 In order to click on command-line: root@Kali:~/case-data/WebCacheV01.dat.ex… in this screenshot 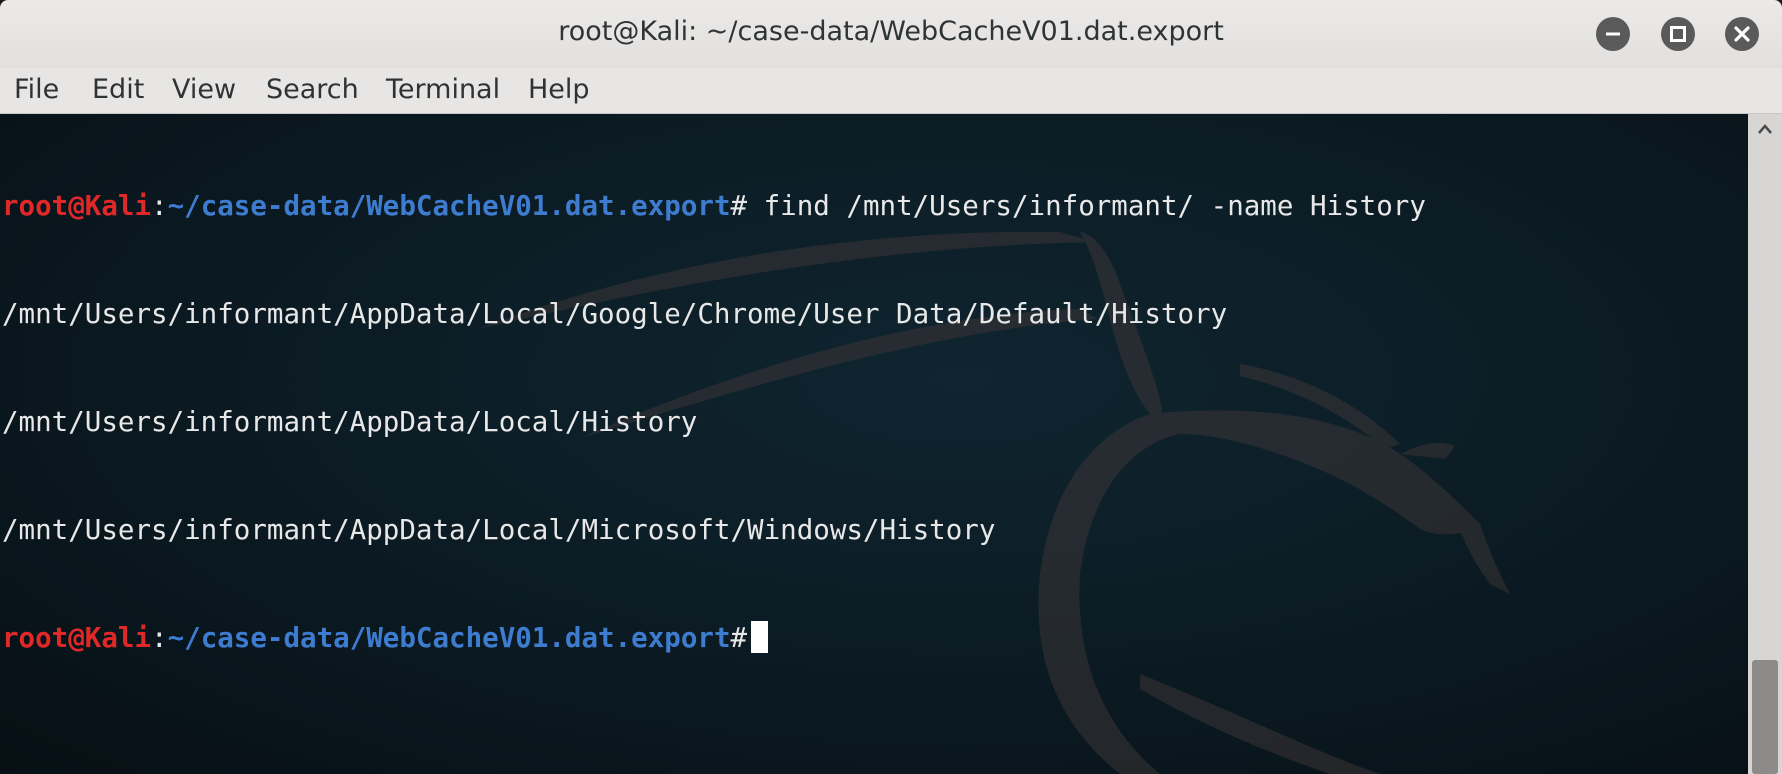, I will do `click(714, 206)`.